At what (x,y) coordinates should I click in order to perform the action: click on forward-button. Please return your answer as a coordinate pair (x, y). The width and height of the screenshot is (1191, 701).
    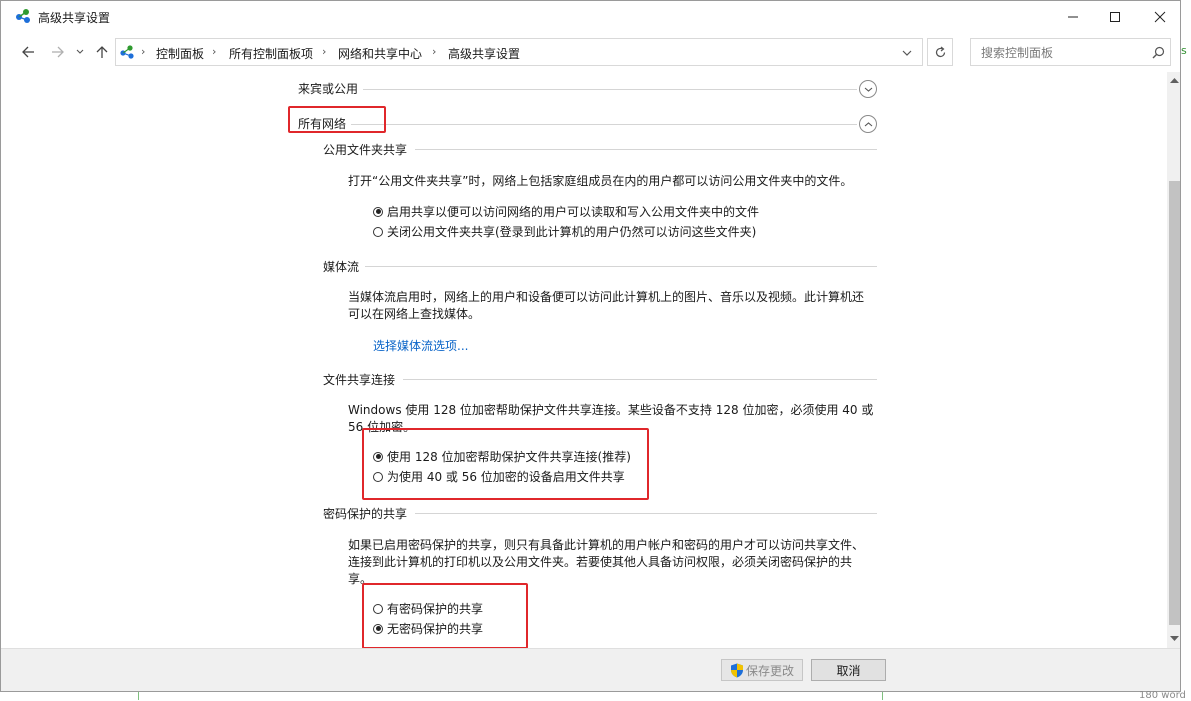
    Looking at the image, I should click on (58, 52).